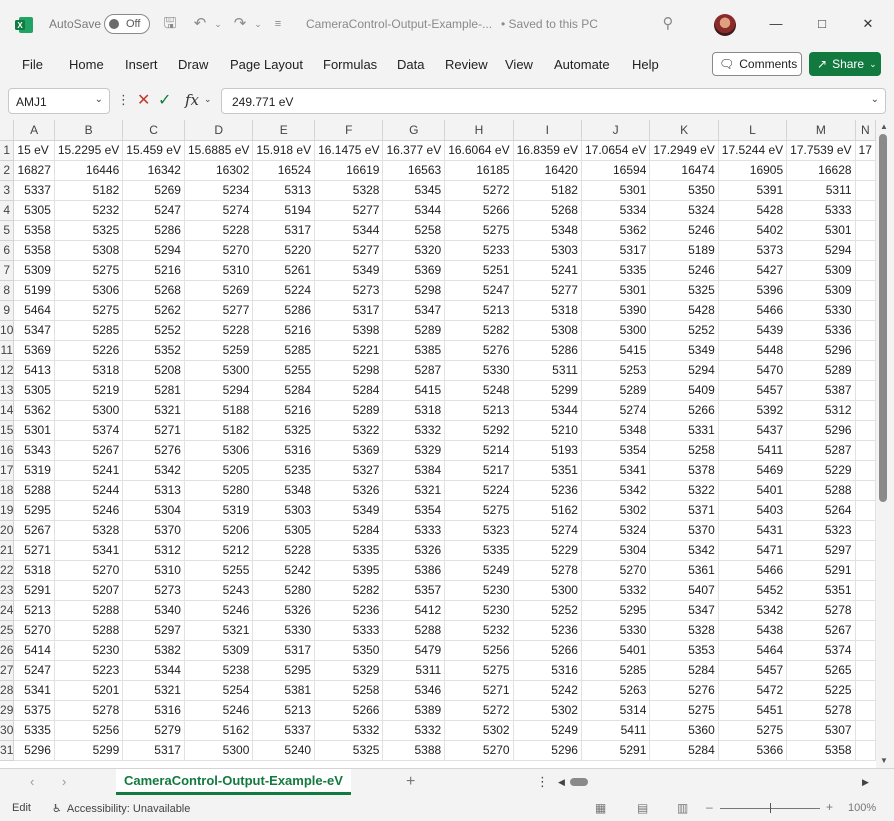 This screenshot has width=894, height=821. What do you see at coordinates (684, 590) in the screenshot?
I see `cell: 5407` at bounding box center [684, 590].